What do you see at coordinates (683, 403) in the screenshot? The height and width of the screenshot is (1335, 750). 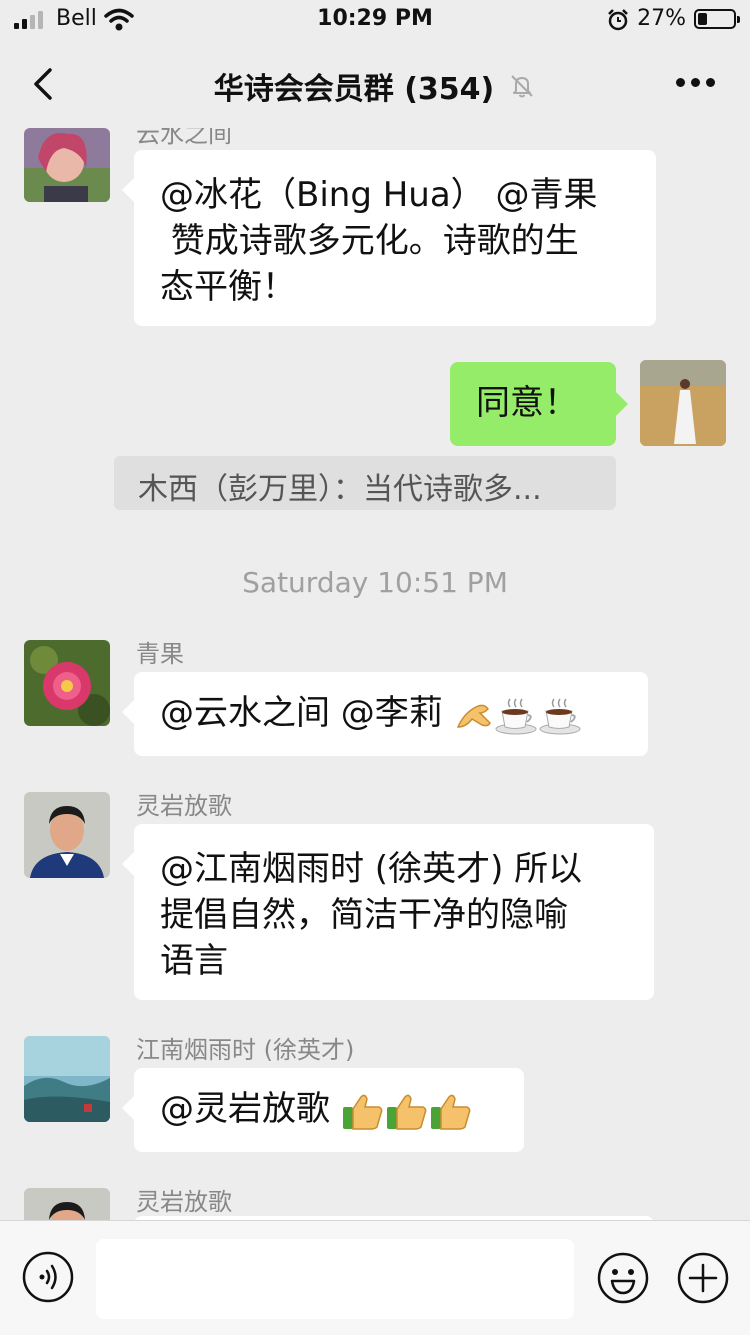 I see `my-avatar` at bounding box center [683, 403].